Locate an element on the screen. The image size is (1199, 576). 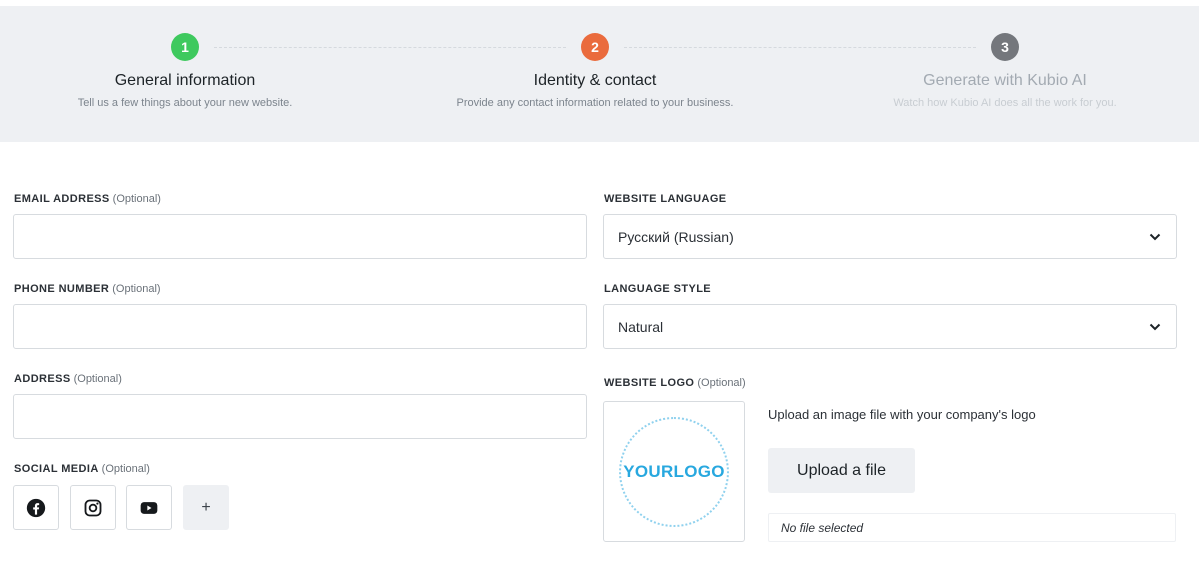
youtube-button is located at coordinates (149, 507).